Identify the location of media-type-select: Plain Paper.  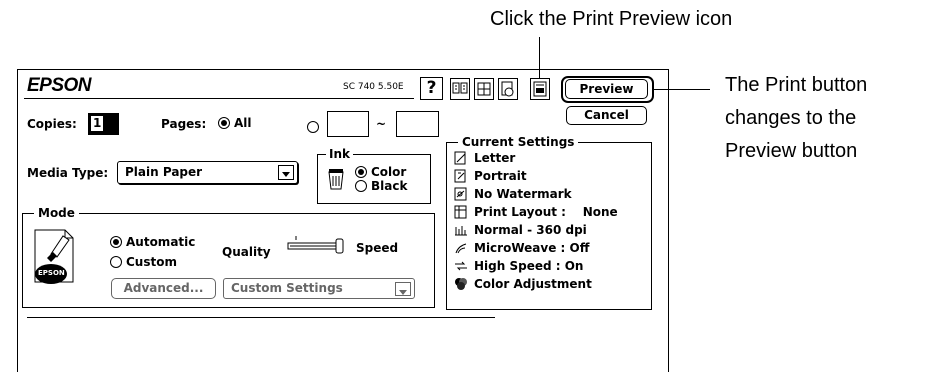
(207, 172).